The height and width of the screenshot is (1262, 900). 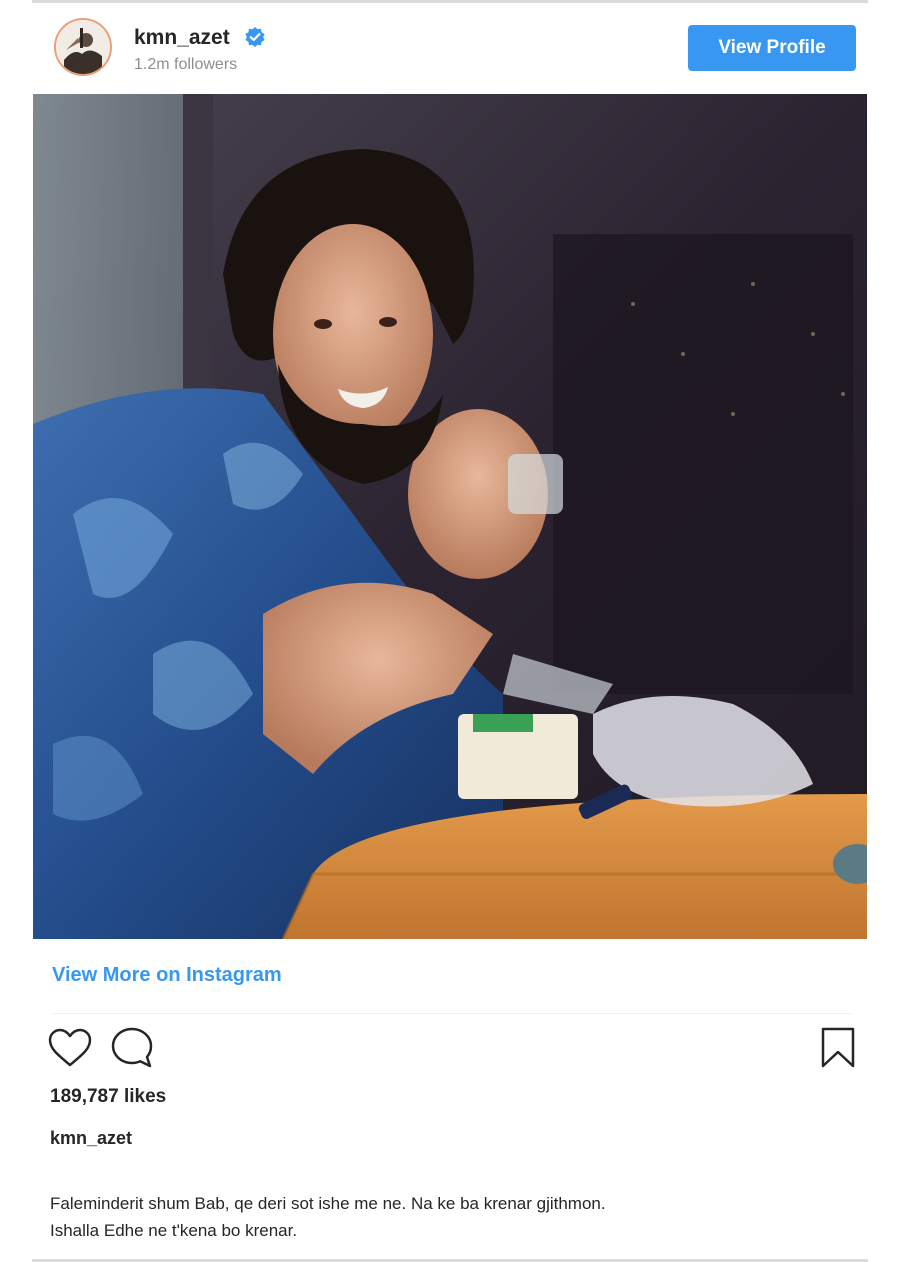 What do you see at coordinates (108, 1097) in the screenshot?
I see `likes-count: 189,787 likes` at bounding box center [108, 1097].